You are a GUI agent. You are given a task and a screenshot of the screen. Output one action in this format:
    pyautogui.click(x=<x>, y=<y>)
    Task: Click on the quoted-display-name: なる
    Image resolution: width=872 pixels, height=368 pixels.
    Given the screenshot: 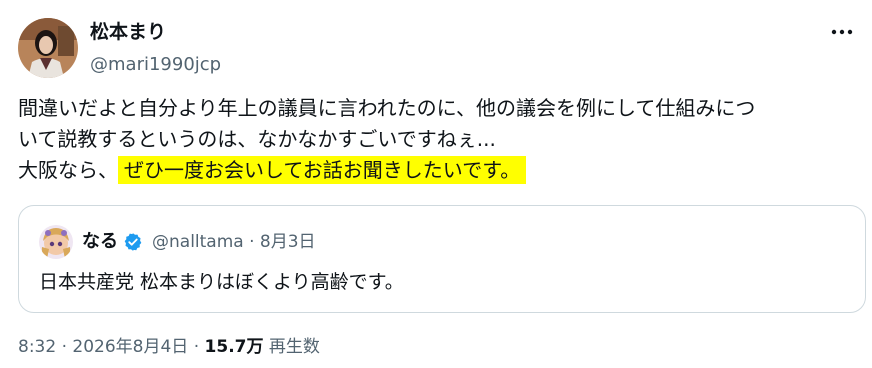 What is the action you would take?
    pyautogui.click(x=100, y=242)
    